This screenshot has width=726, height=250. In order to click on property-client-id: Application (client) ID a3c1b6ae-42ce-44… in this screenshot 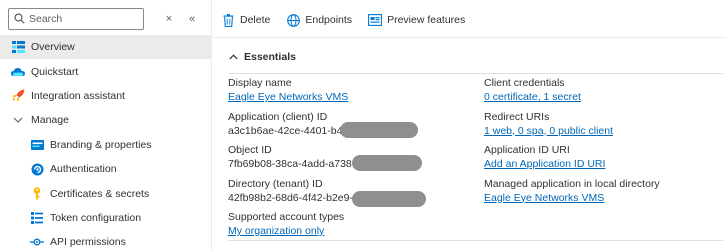, I will do `click(348, 128)`.